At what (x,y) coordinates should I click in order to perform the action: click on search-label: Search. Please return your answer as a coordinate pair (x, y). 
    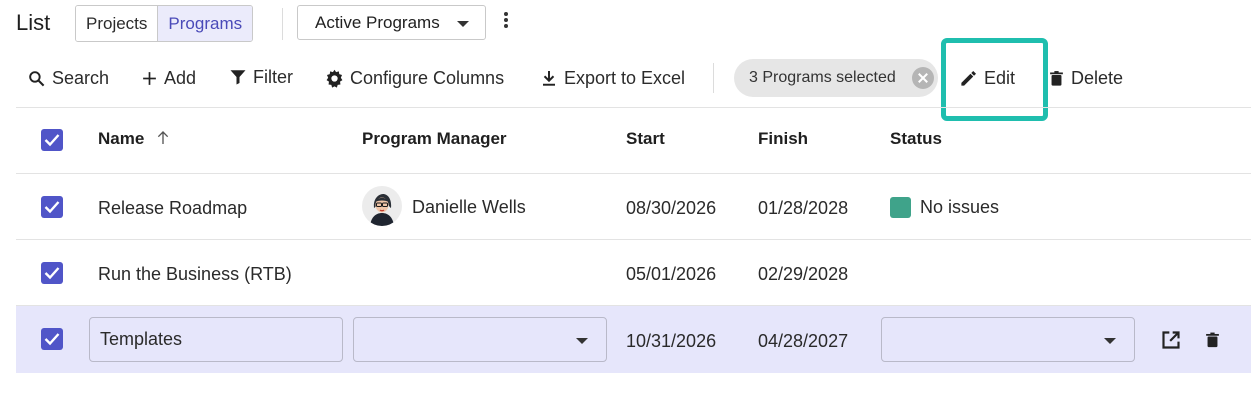
    Looking at the image, I should click on (81, 77).